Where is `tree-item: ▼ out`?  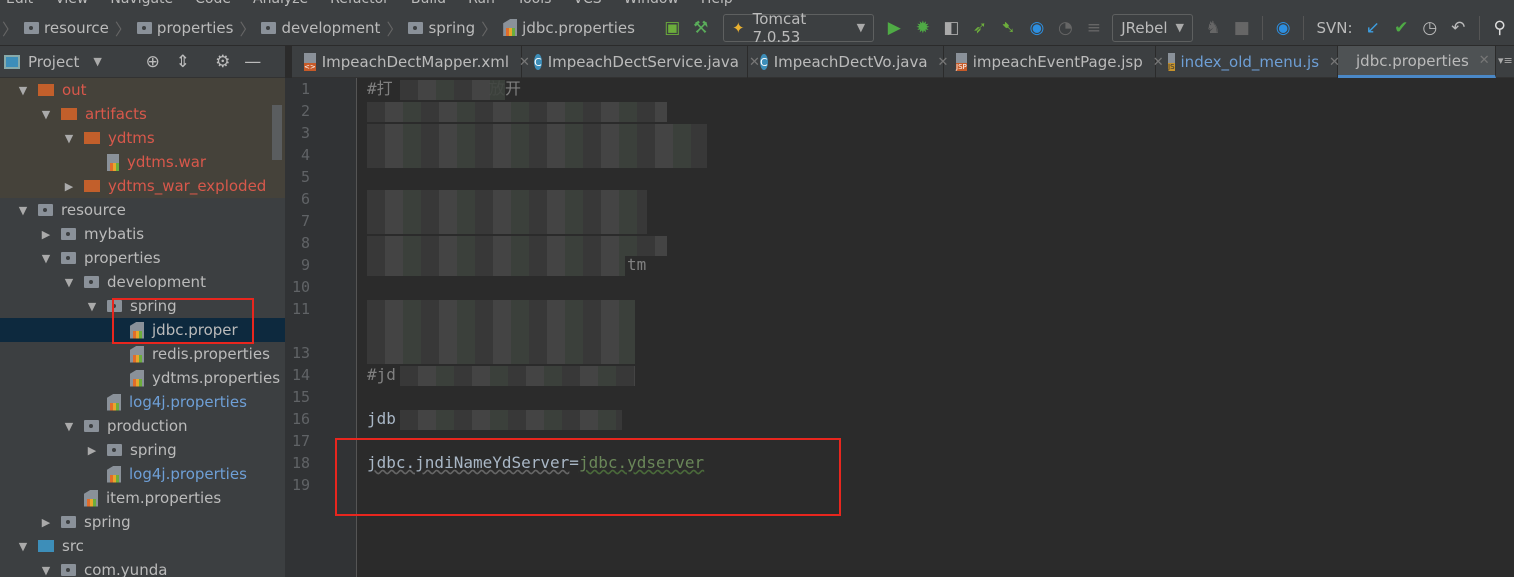 tree-item: ▼ out is located at coordinates (142, 90).